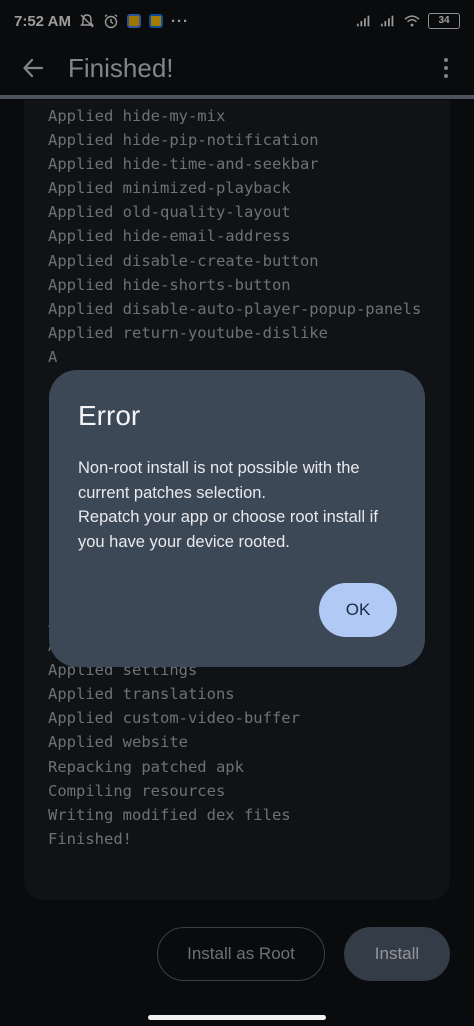  Describe the element at coordinates (90, 838) in the screenshot. I see `log-line: Finished!` at that location.